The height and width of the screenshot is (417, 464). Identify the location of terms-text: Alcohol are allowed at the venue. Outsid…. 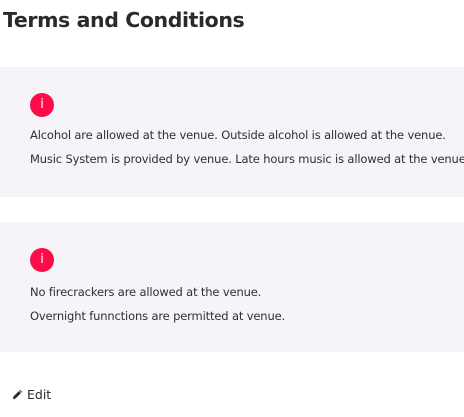
(238, 135).